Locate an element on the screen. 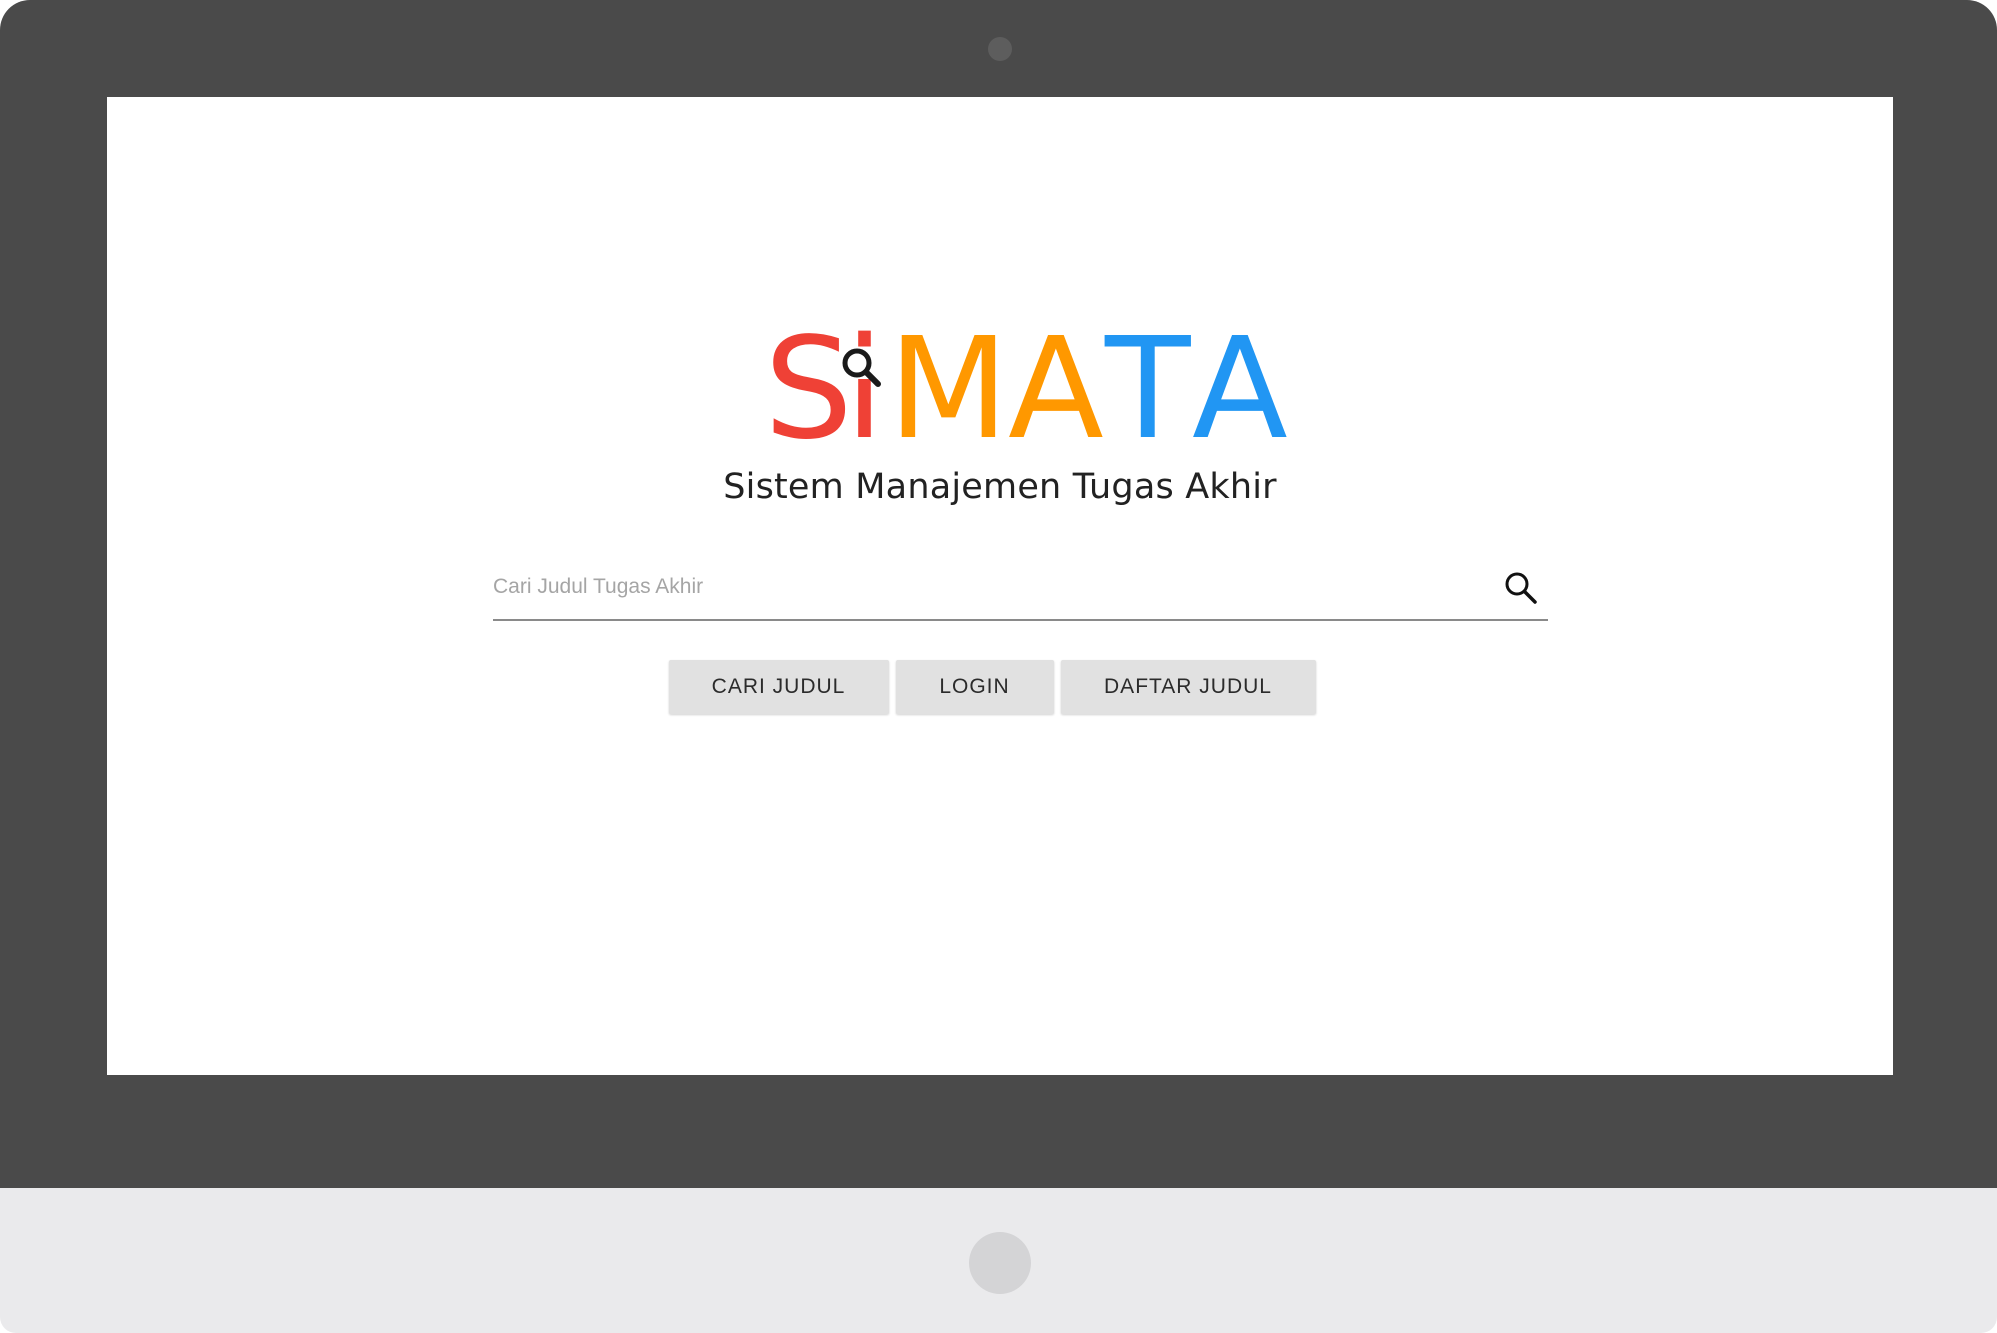  daftar-judul-button: DAFTAR JUDUL is located at coordinates (1188, 687).